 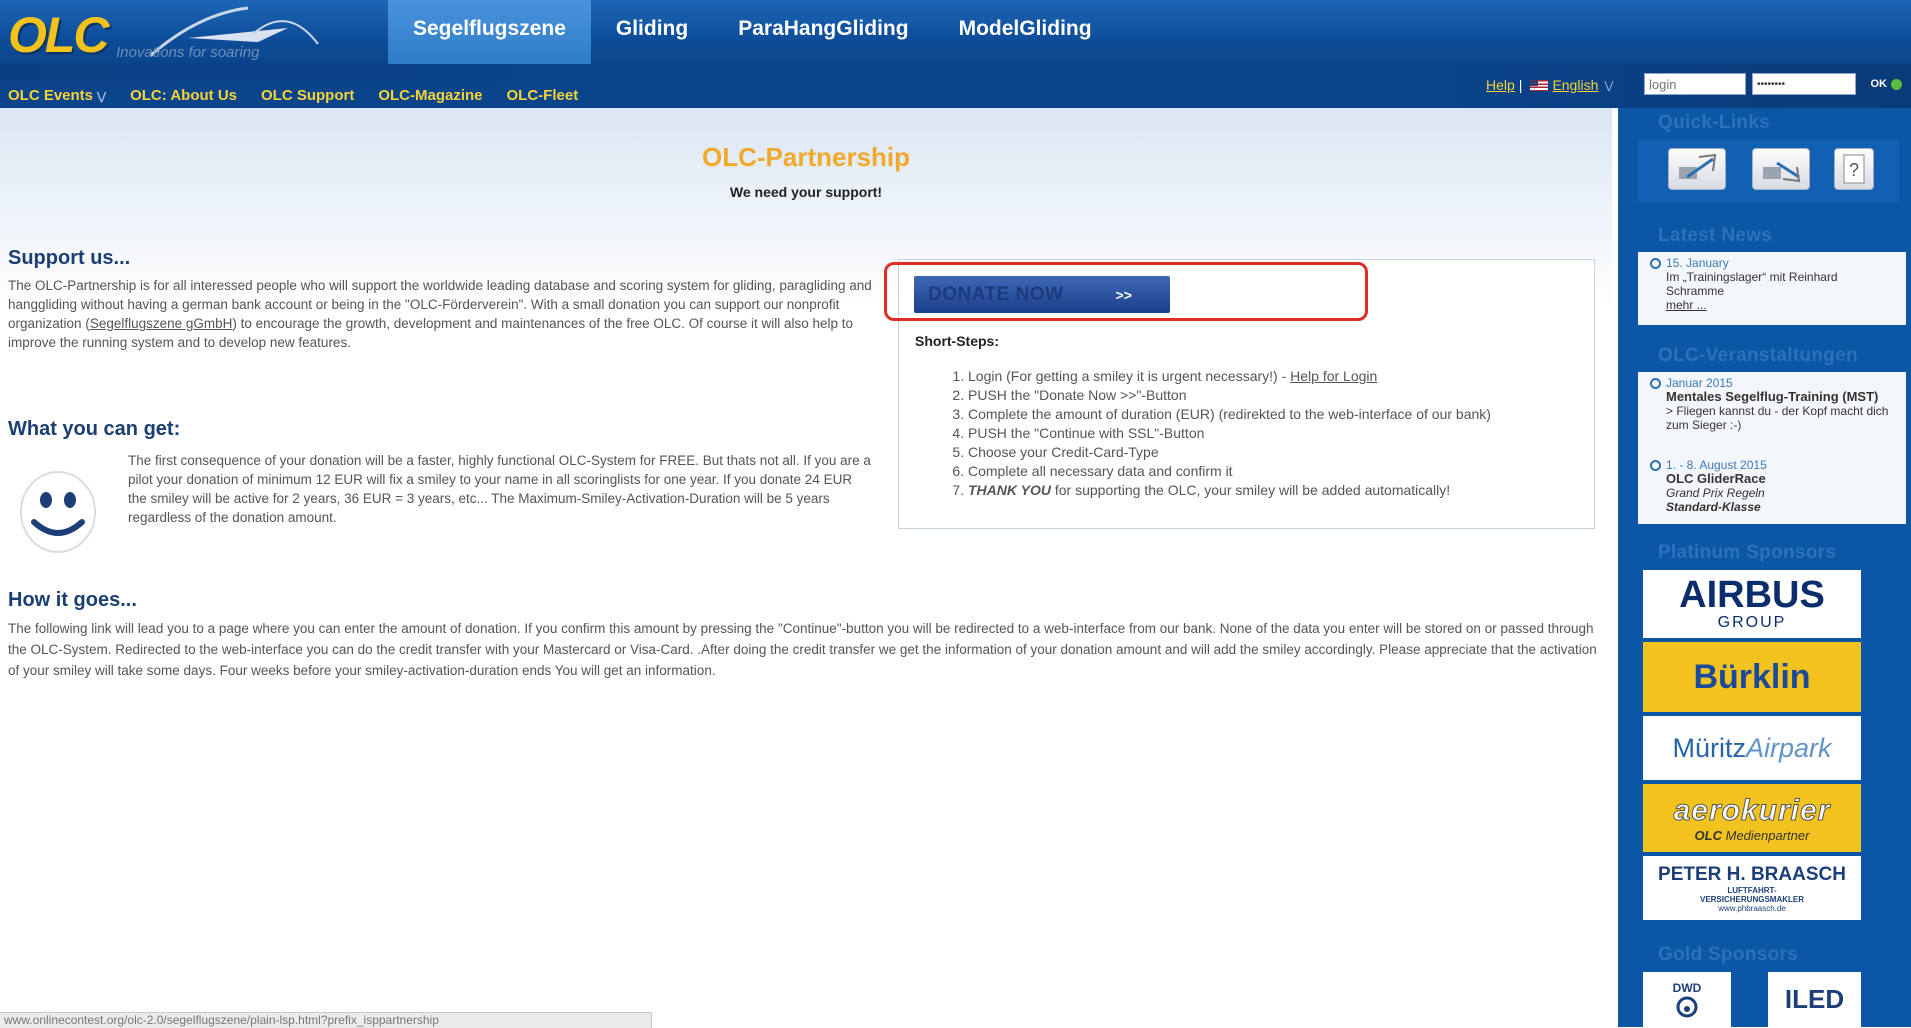 I want to click on dwd-logo-text: DWD, so click(x=1687, y=987).